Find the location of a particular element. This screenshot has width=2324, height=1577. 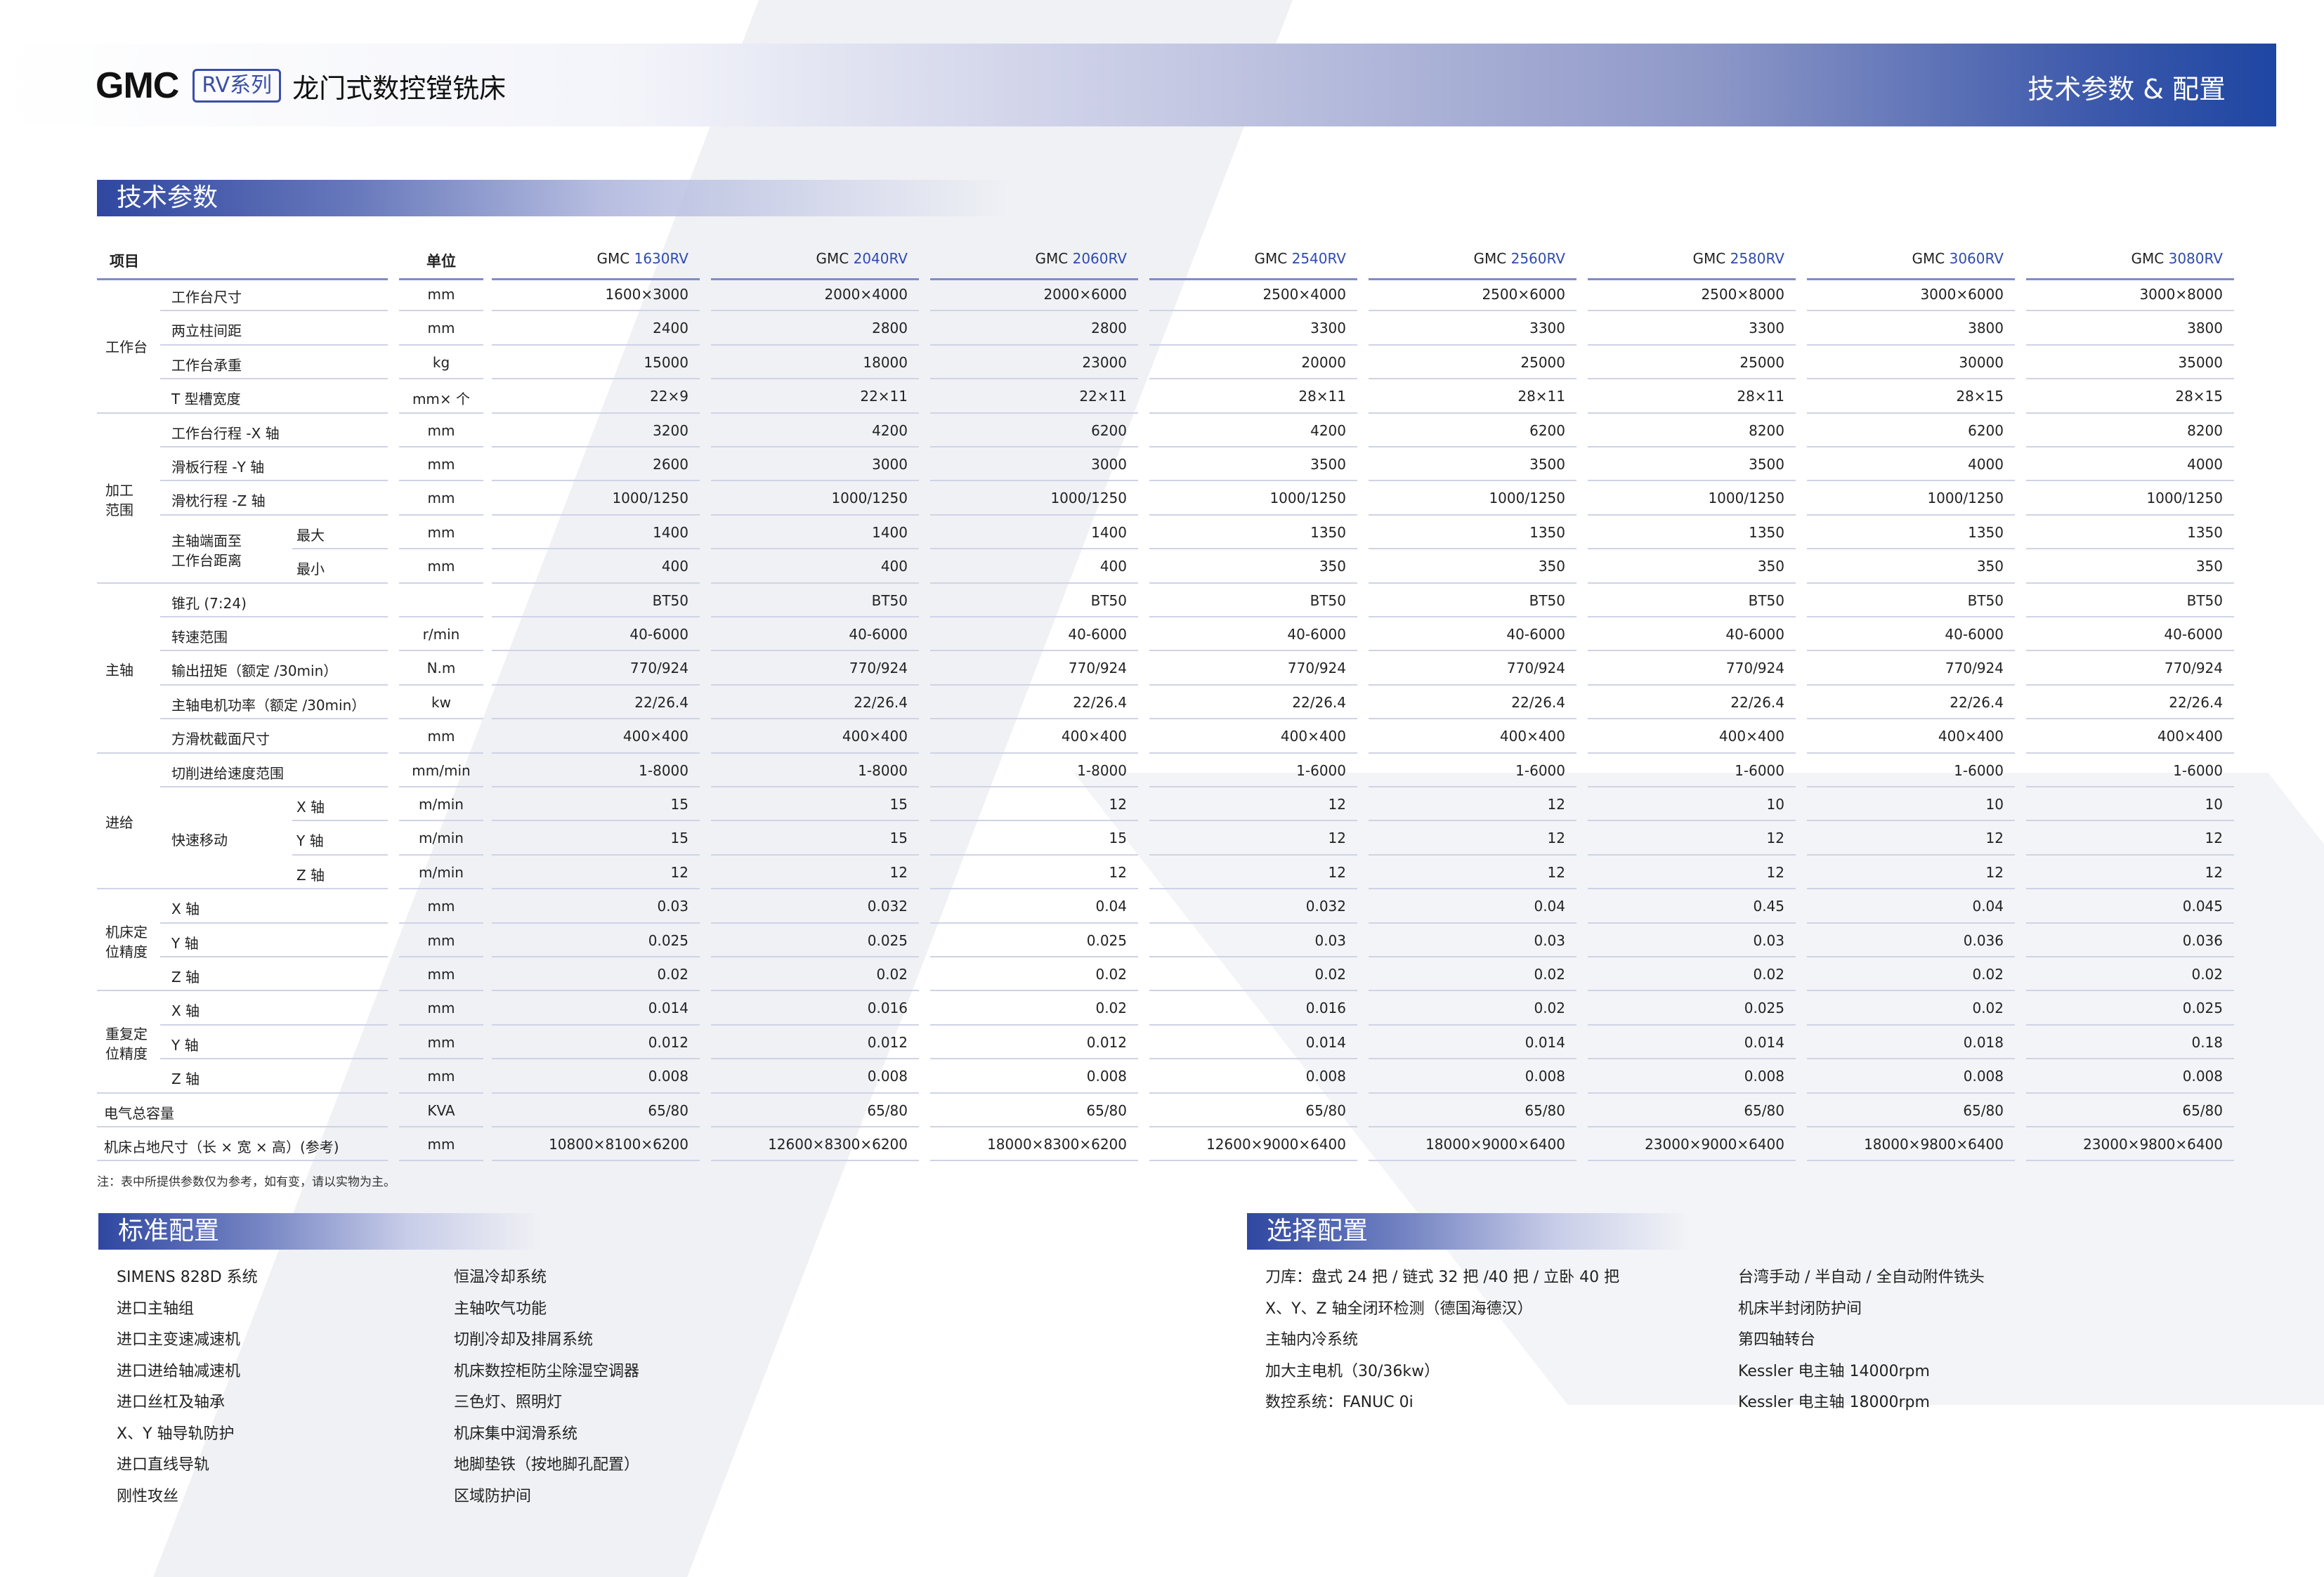

row-label: 切削进给速度范围 is located at coordinates (227, 773).